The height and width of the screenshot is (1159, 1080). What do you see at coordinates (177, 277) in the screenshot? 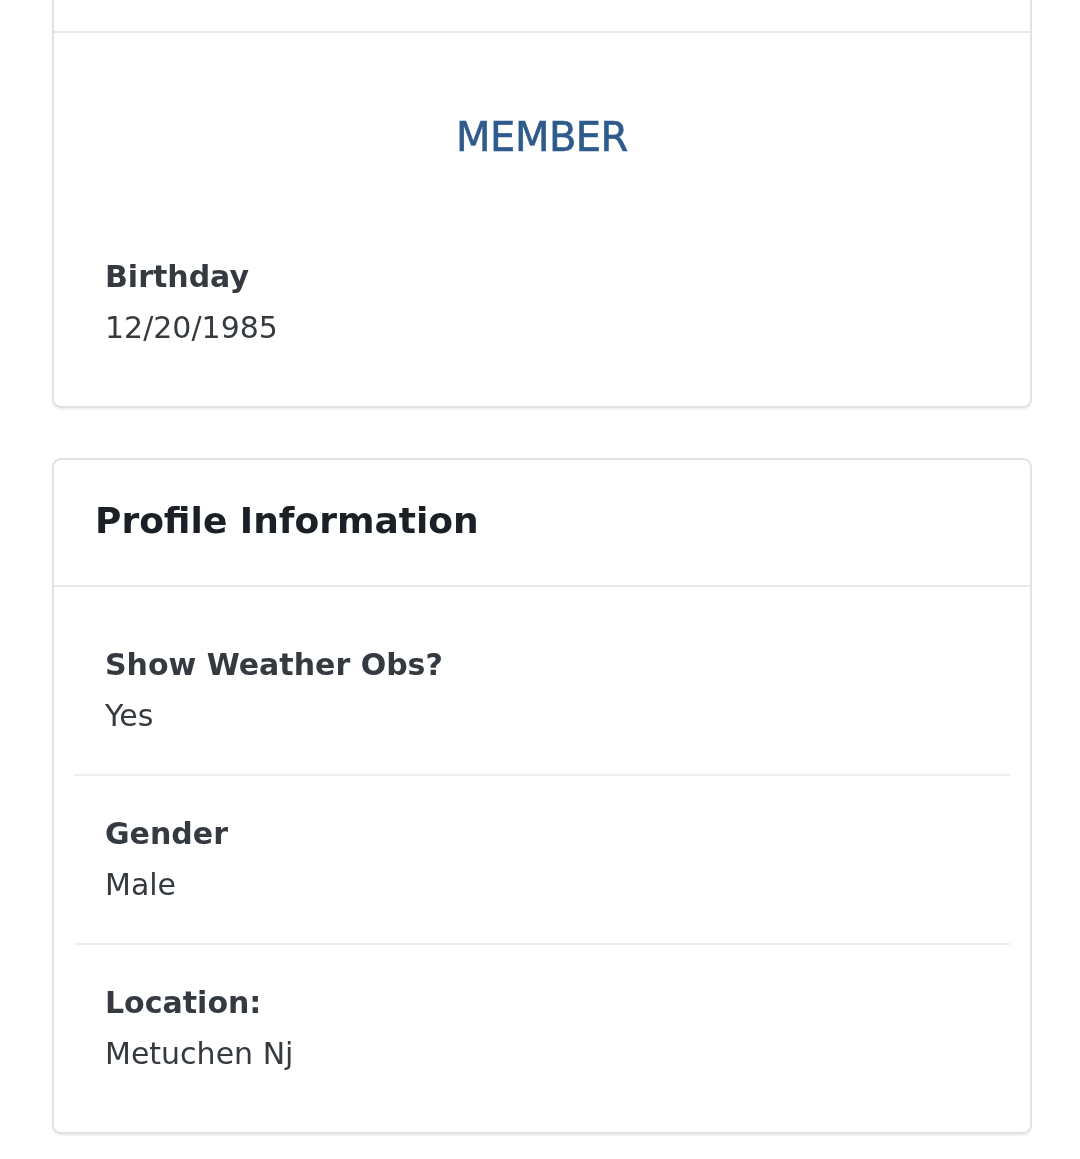
I see `field-label: Birthday` at bounding box center [177, 277].